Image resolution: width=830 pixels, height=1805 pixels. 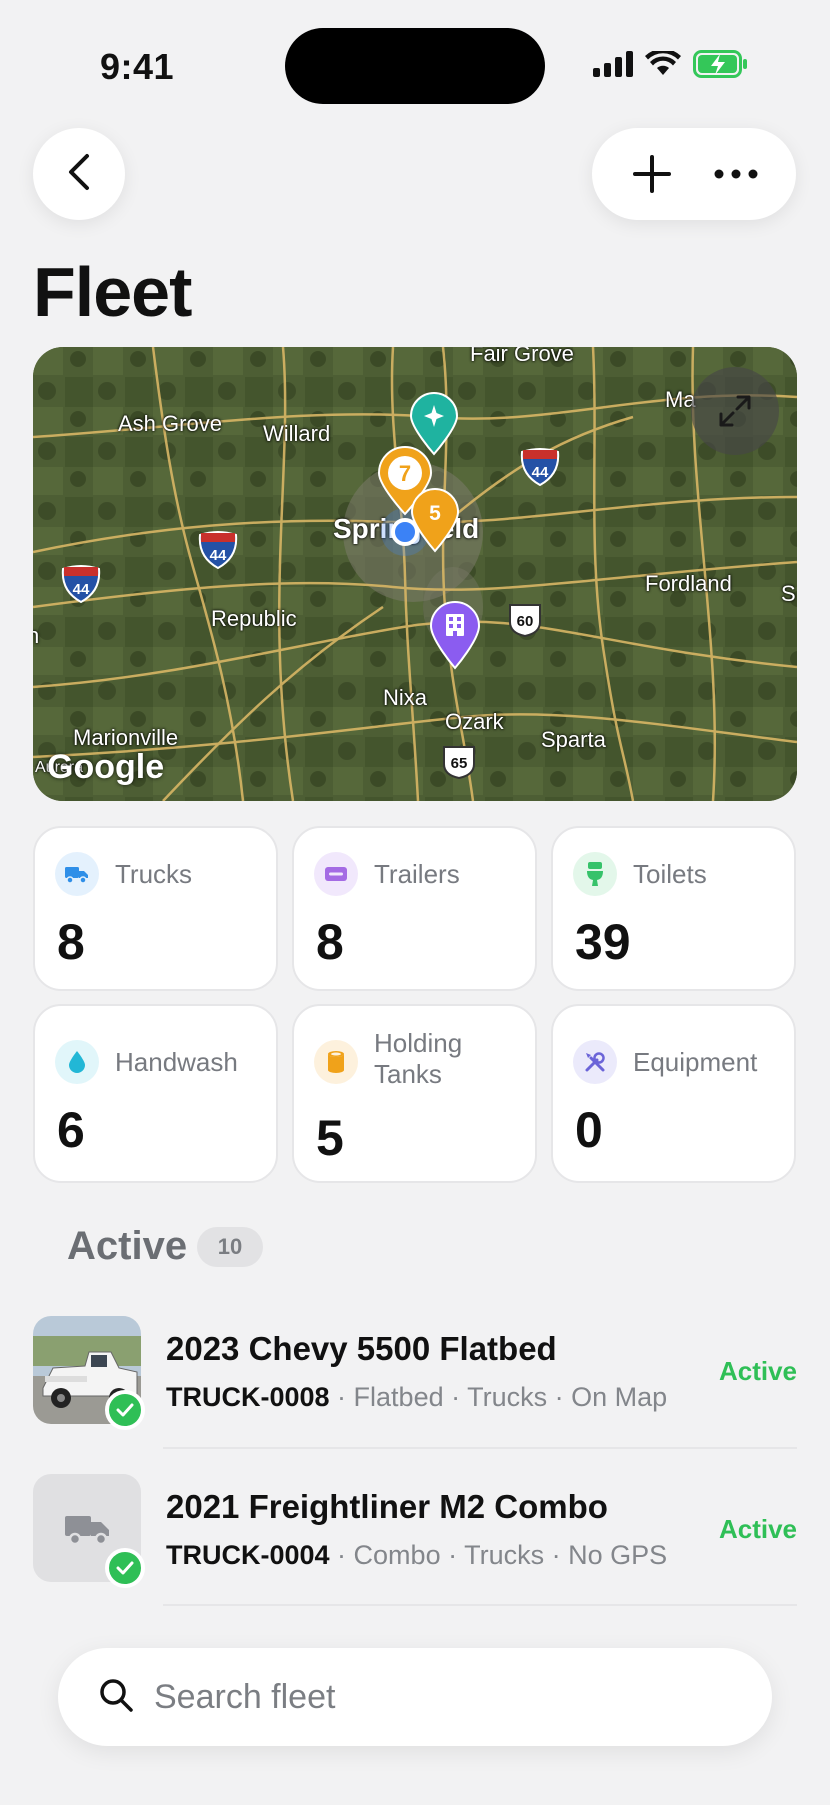 What do you see at coordinates (248, 1397) in the screenshot?
I see `vehicle-id: TRUCK-0008` at bounding box center [248, 1397].